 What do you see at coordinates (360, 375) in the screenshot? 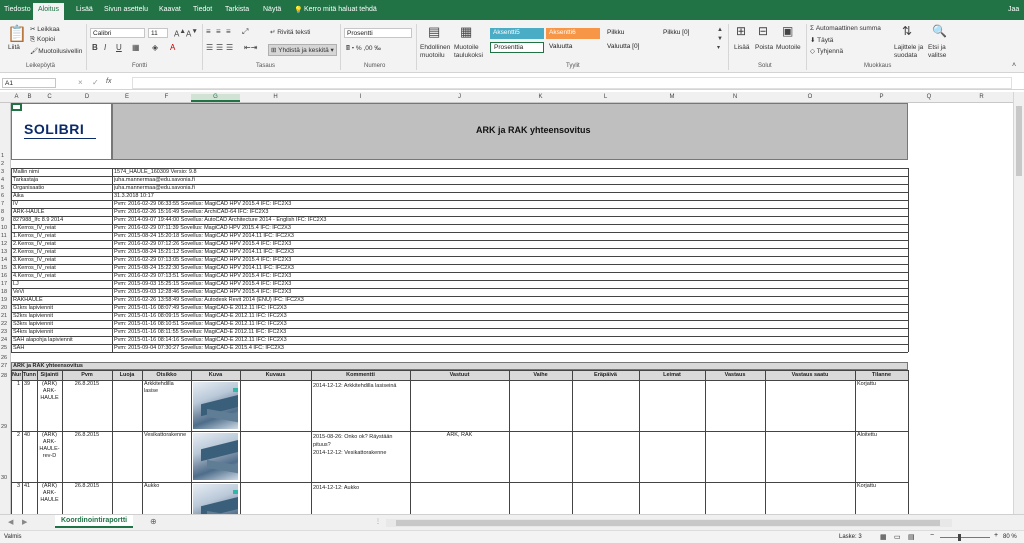
I see `table-header: Kommentti` at bounding box center [360, 375].